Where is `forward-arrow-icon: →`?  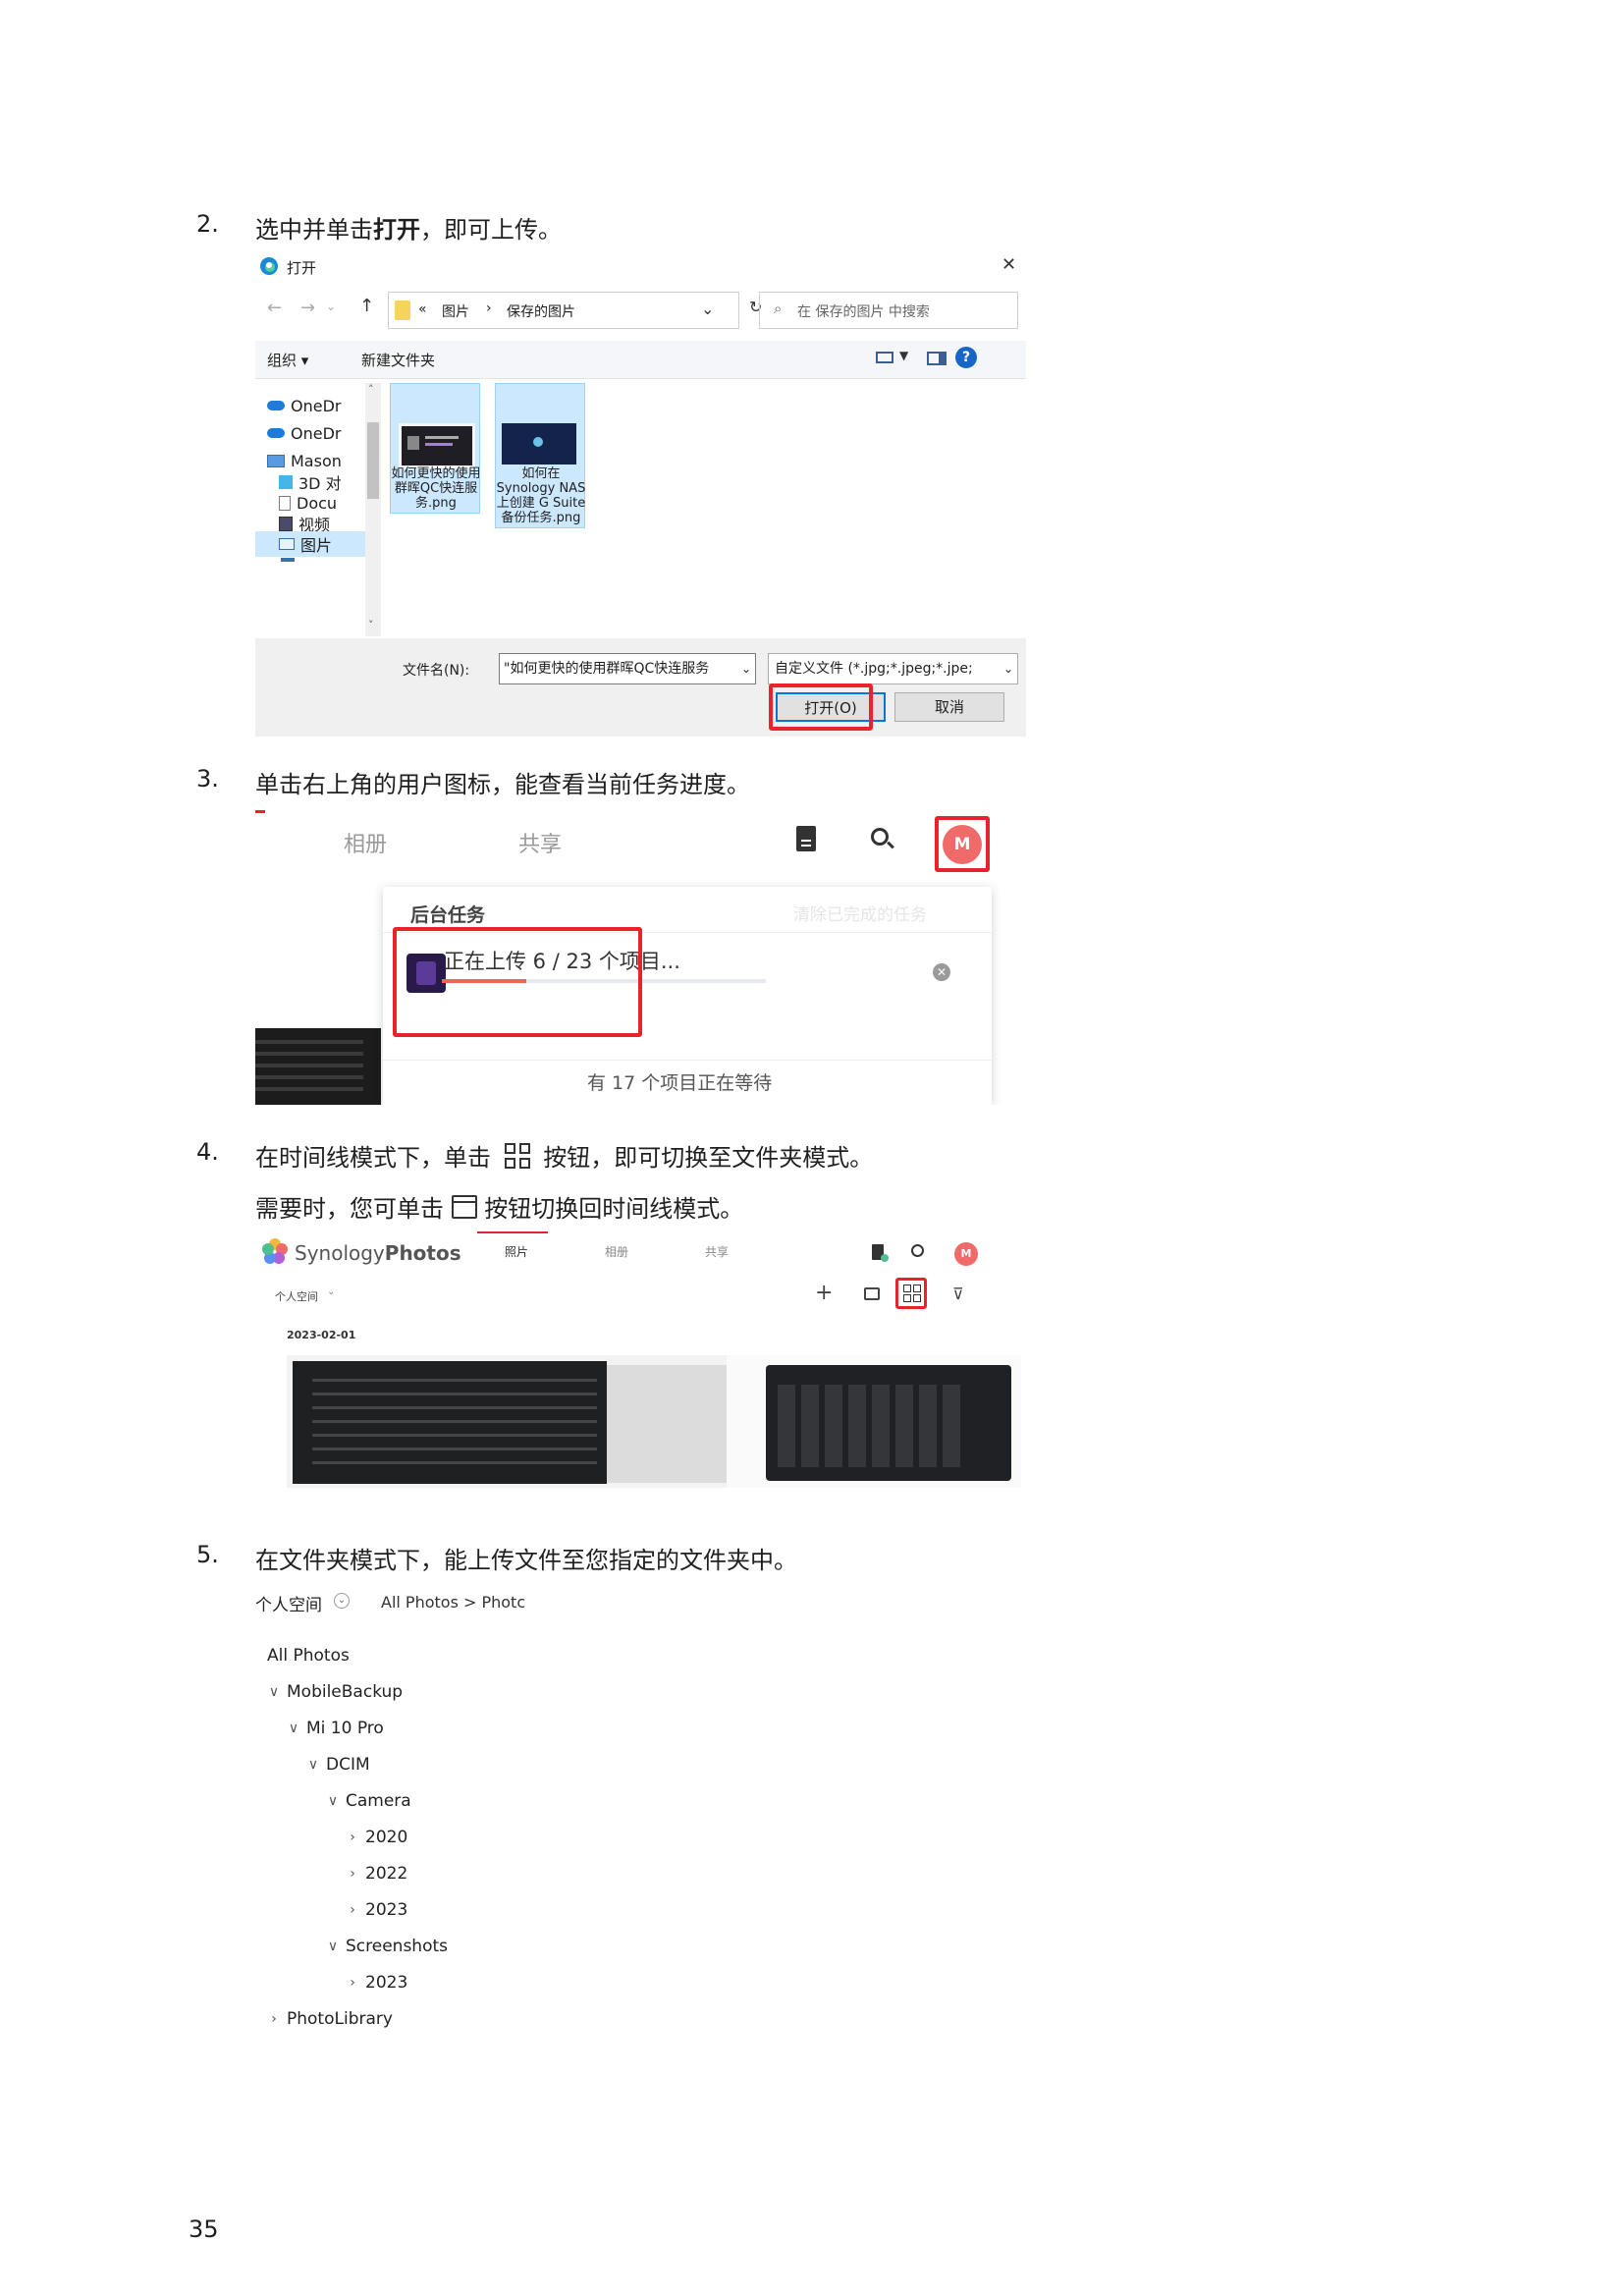 forward-arrow-icon: → is located at coordinates (307, 308).